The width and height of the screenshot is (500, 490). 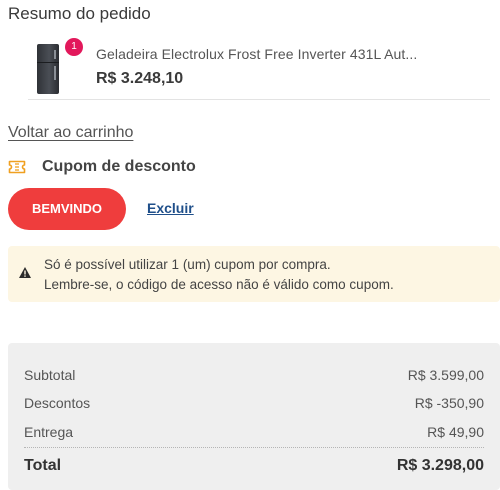 I want to click on order-summary-title: Resumo do pedido, so click(x=79, y=13).